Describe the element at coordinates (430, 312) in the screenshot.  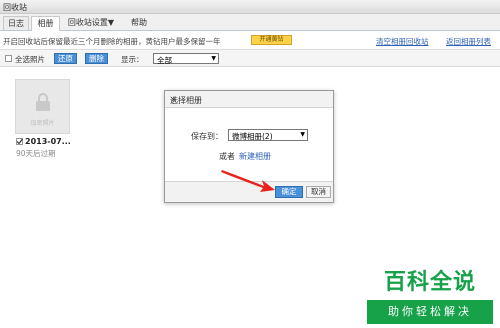
I see `watermark-slogan: 助你轻松解决` at that location.